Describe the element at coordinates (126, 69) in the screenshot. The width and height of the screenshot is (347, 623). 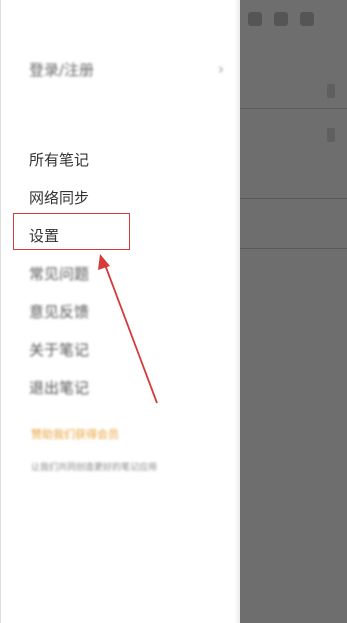
I see `login-row: 登录/注册 ›` at that location.